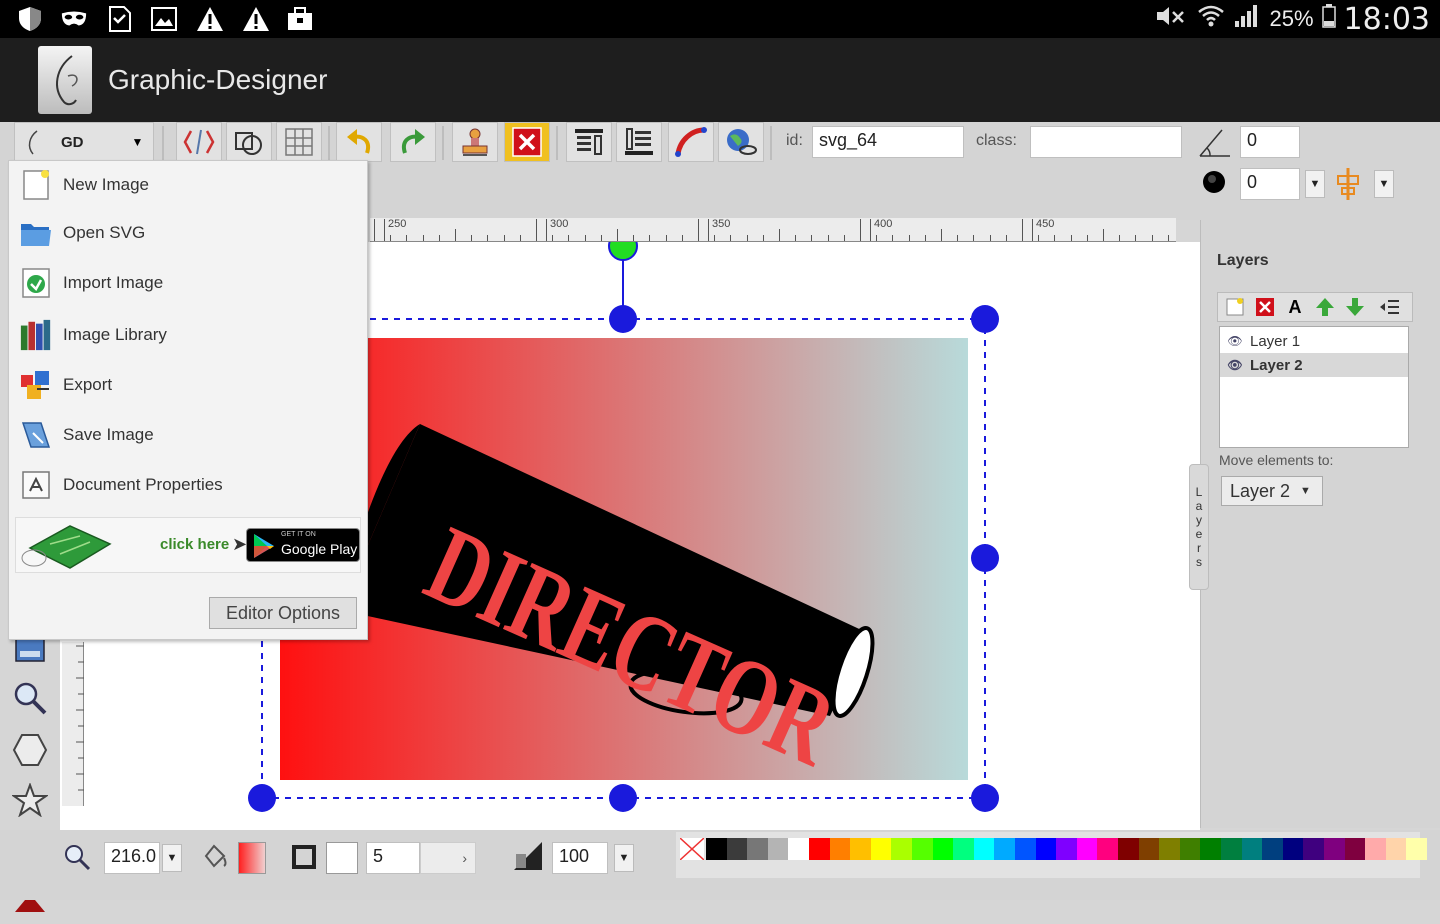 The image size is (1440, 924). What do you see at coordinates (188, 233) in the screenshot?
I see `menu-item-open-svg: Open SVG` at bounding box center [188, 233].